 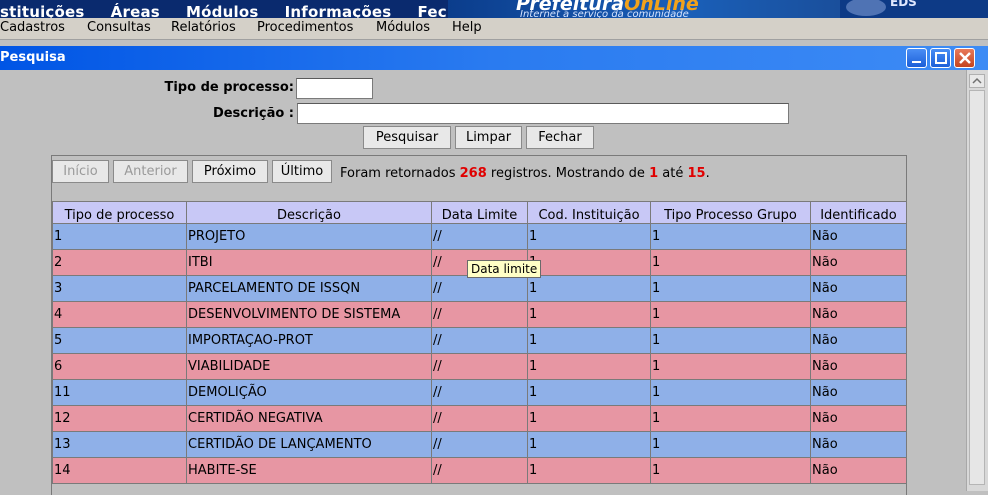 What do you see at coordinates (119, 340) in the screenshot?
I see `cell-tipo: 5` at bounding box center [119, 340].